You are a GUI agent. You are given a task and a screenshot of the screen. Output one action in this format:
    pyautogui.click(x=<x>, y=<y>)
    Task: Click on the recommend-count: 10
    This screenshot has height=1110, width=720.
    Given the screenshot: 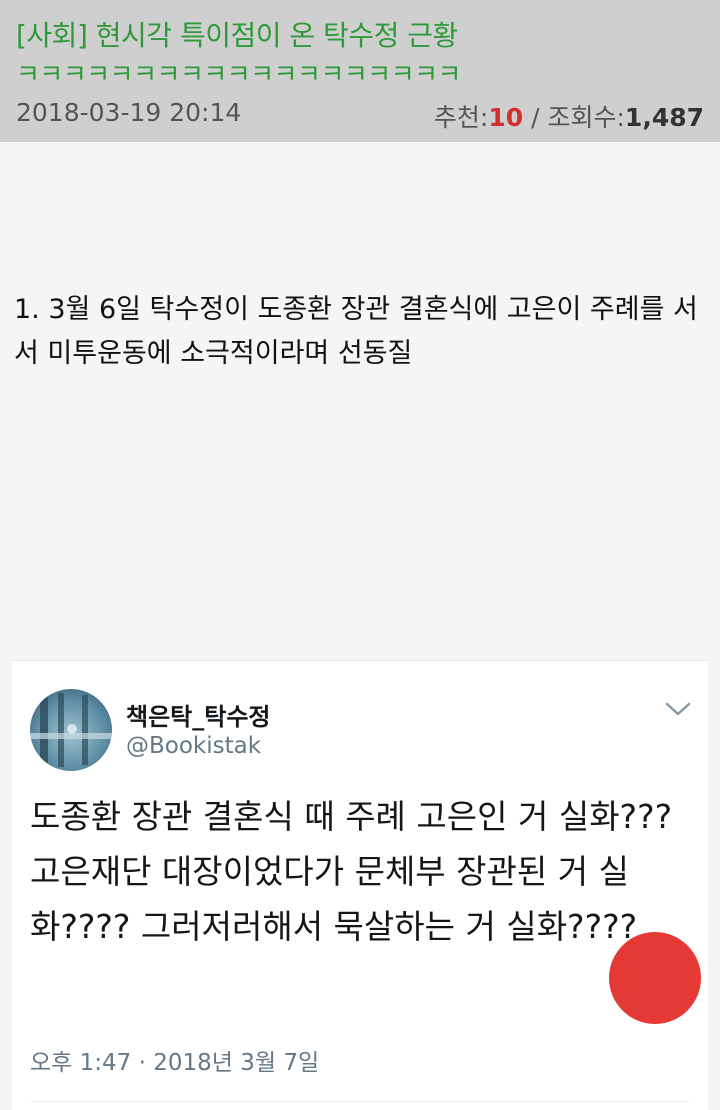 What is the action you would take?
    pyautogui.click(x=506, y=117)
    